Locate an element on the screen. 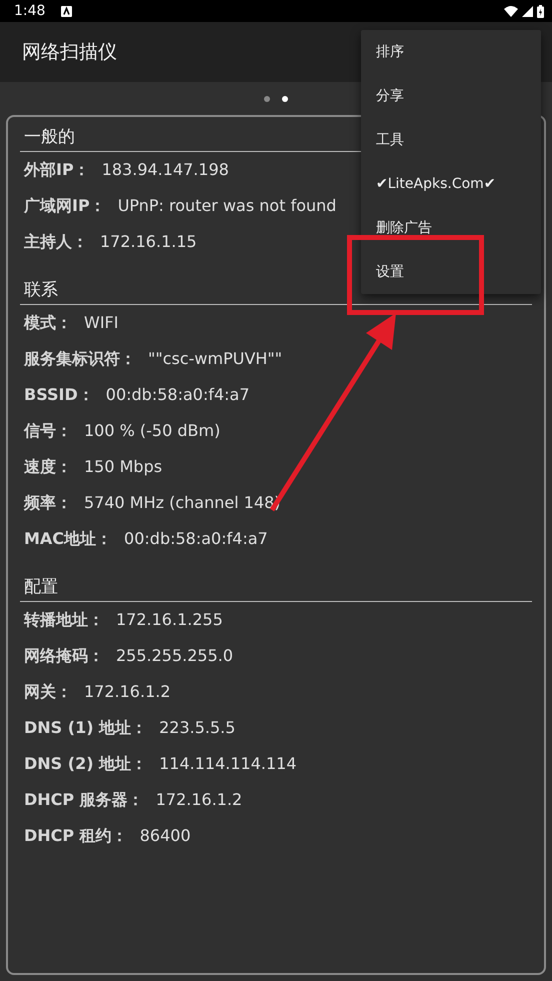 The image size is (552, 981). notification-icon is located at coordinates (66, 11).